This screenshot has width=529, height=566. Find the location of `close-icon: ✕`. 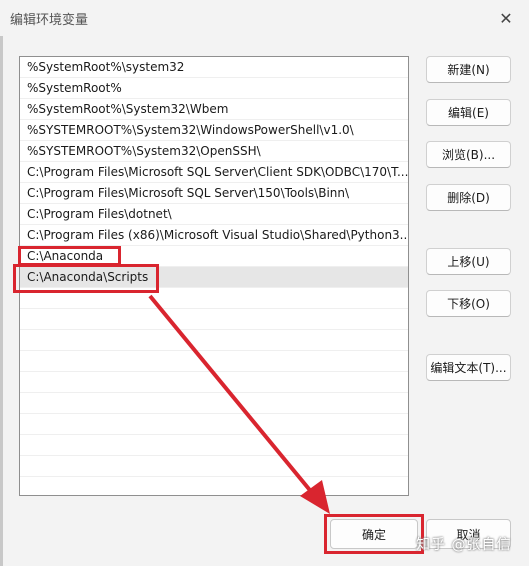

close-icon: ✕ is located at coordinates (506, 18).